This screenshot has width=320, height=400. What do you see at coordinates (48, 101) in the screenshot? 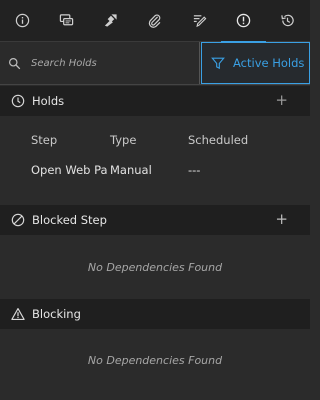
I see `holds-title: Holds` at bounding box center [48, 101].